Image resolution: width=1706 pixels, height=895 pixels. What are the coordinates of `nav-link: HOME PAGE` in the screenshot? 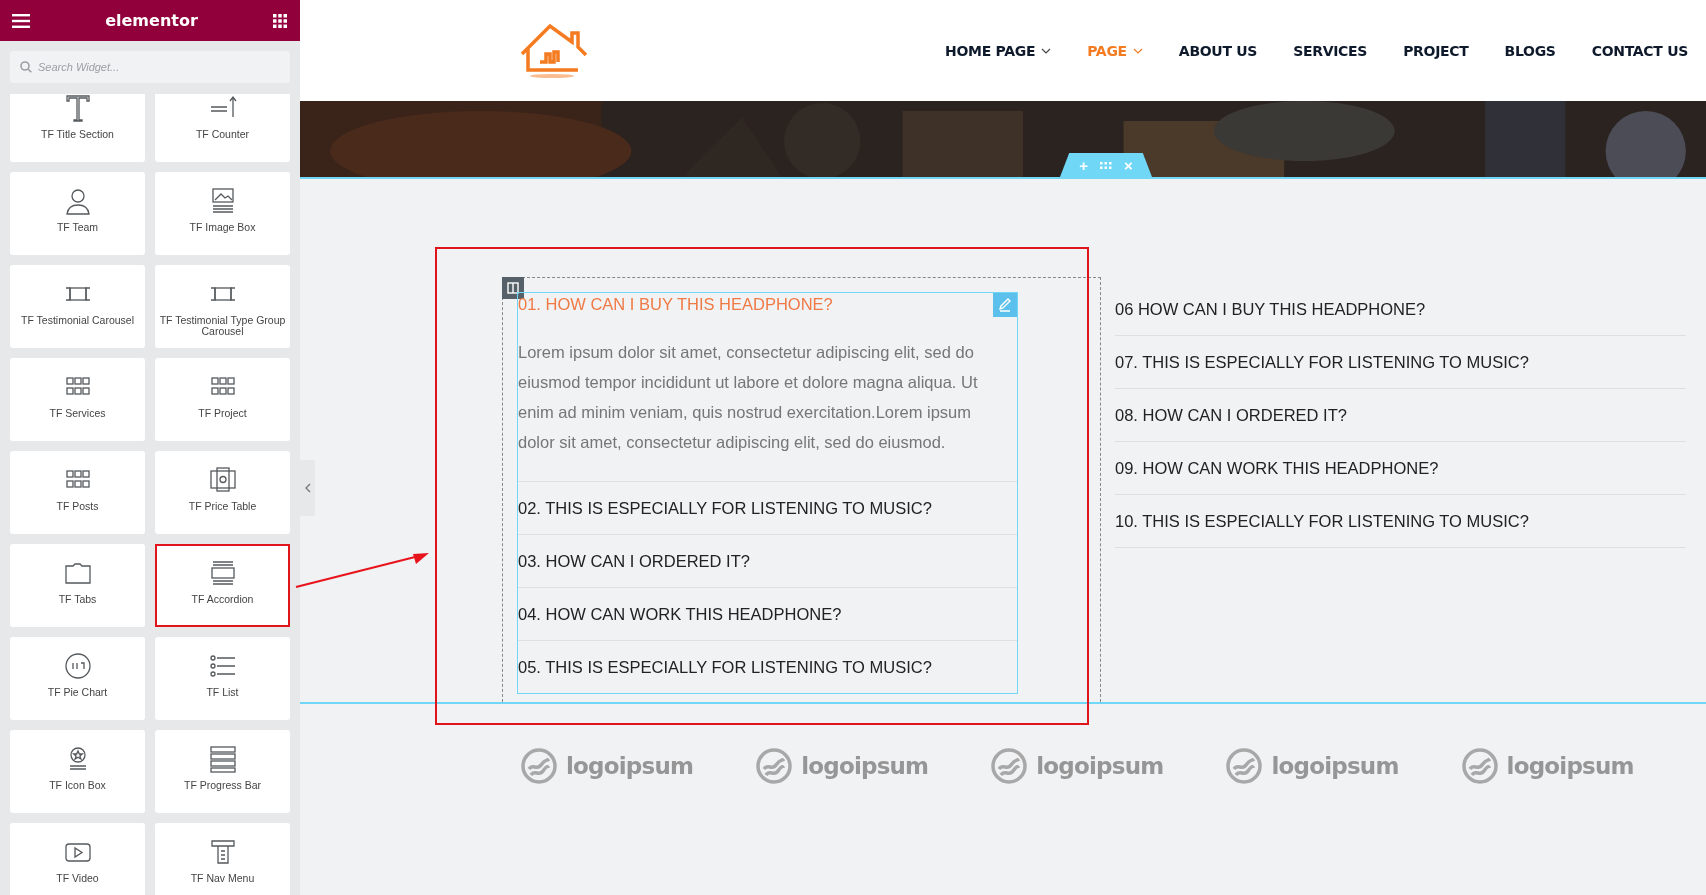 It's located at (998, 50).